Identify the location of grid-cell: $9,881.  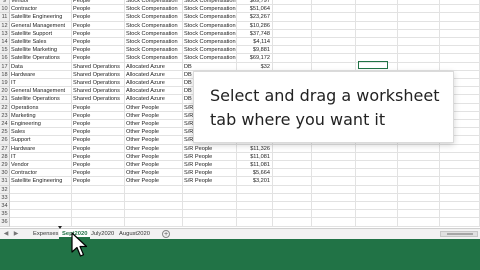
(255, 50).